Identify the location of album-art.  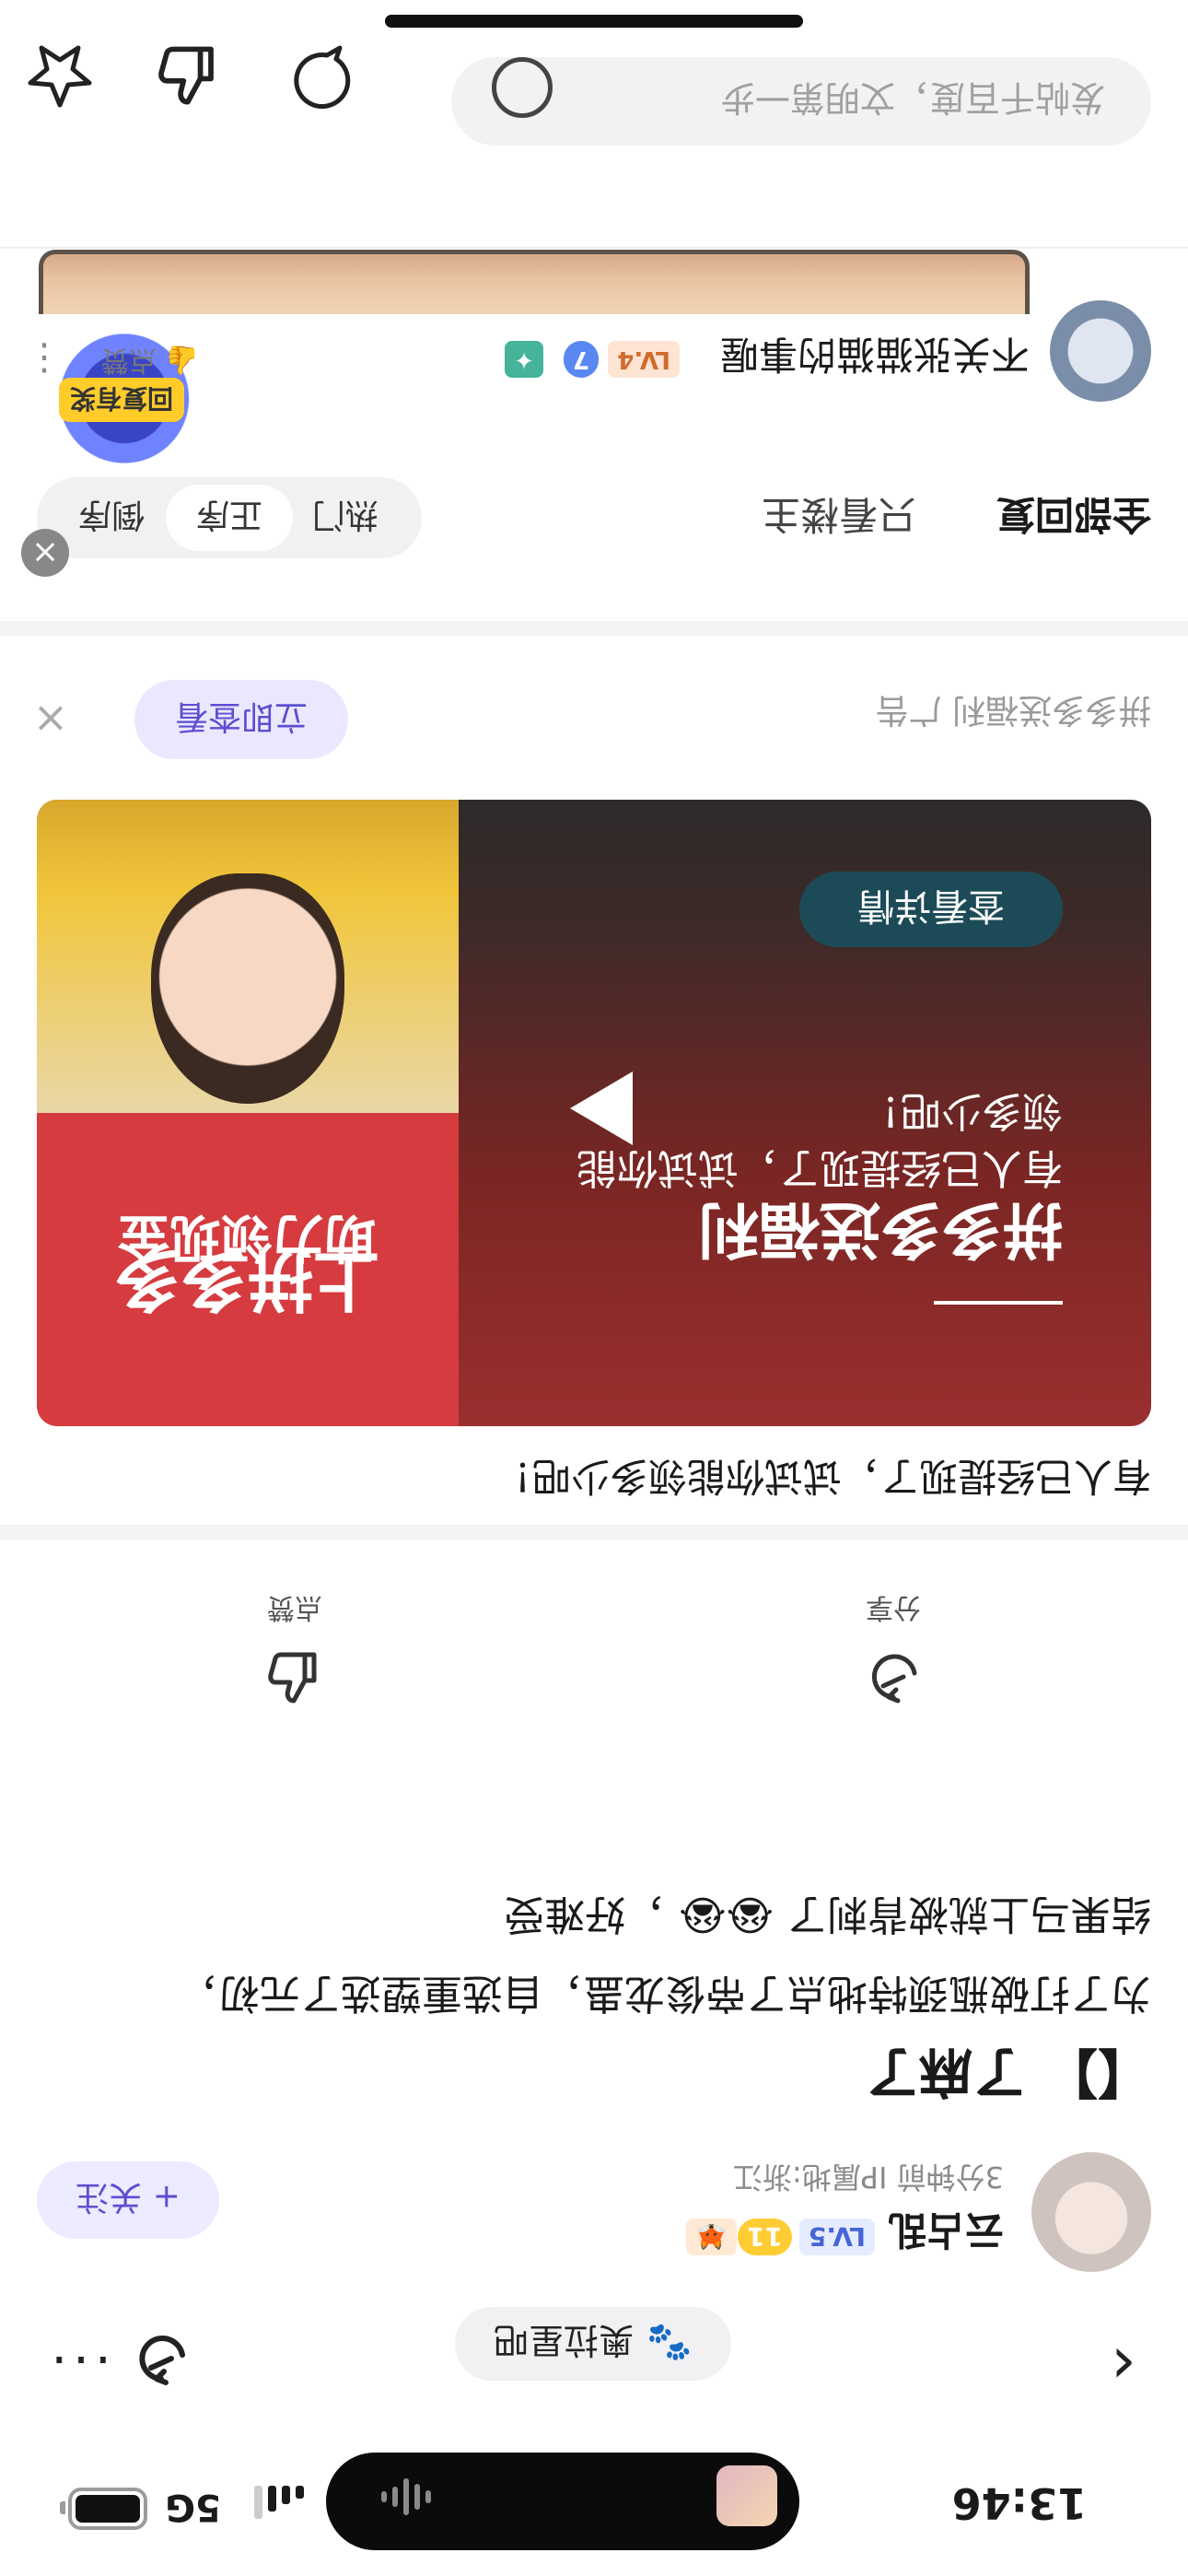
(746, 2495).